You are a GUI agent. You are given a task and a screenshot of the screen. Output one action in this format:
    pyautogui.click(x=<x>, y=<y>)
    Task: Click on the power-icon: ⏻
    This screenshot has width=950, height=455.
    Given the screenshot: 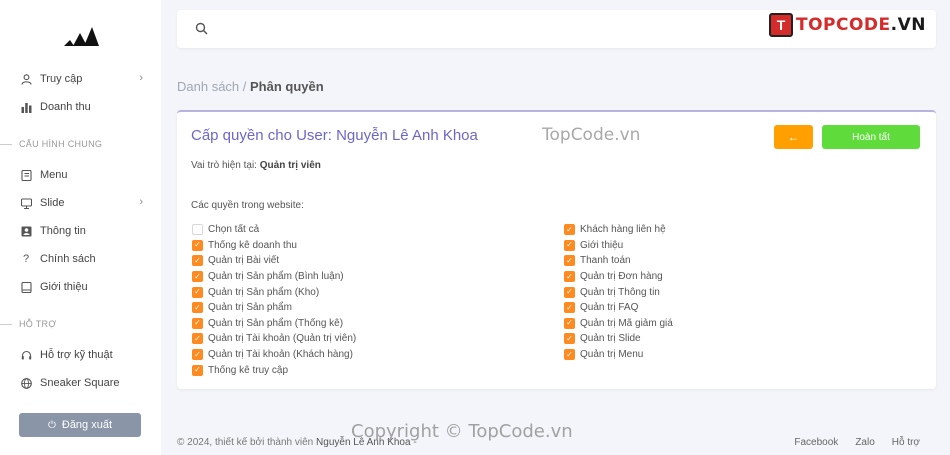 What is the action you would take?
    pyautogui.click(x=51, y=425)
    